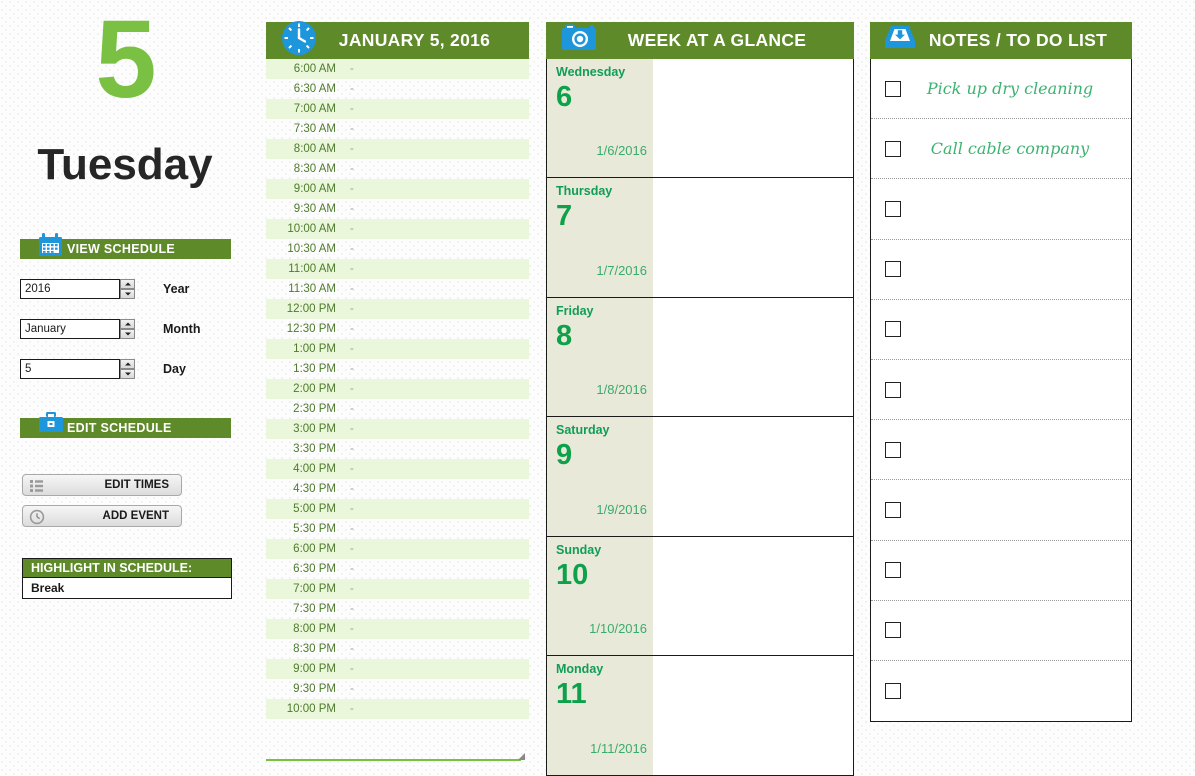 The width and height of the screenshot is (1195, 776). I want to click on schedule-row: 4:30 PM -, so click(397, 489).